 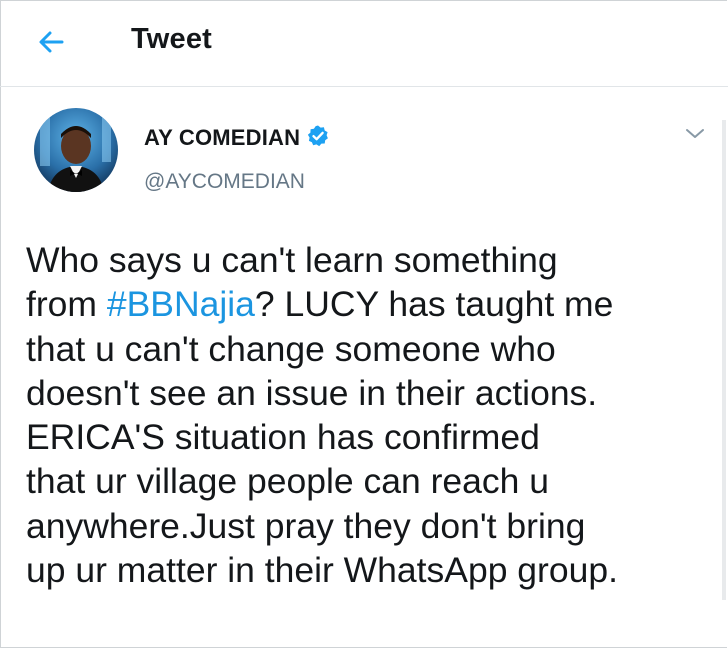 I want to click on back-button, so click(x=52, y=42).